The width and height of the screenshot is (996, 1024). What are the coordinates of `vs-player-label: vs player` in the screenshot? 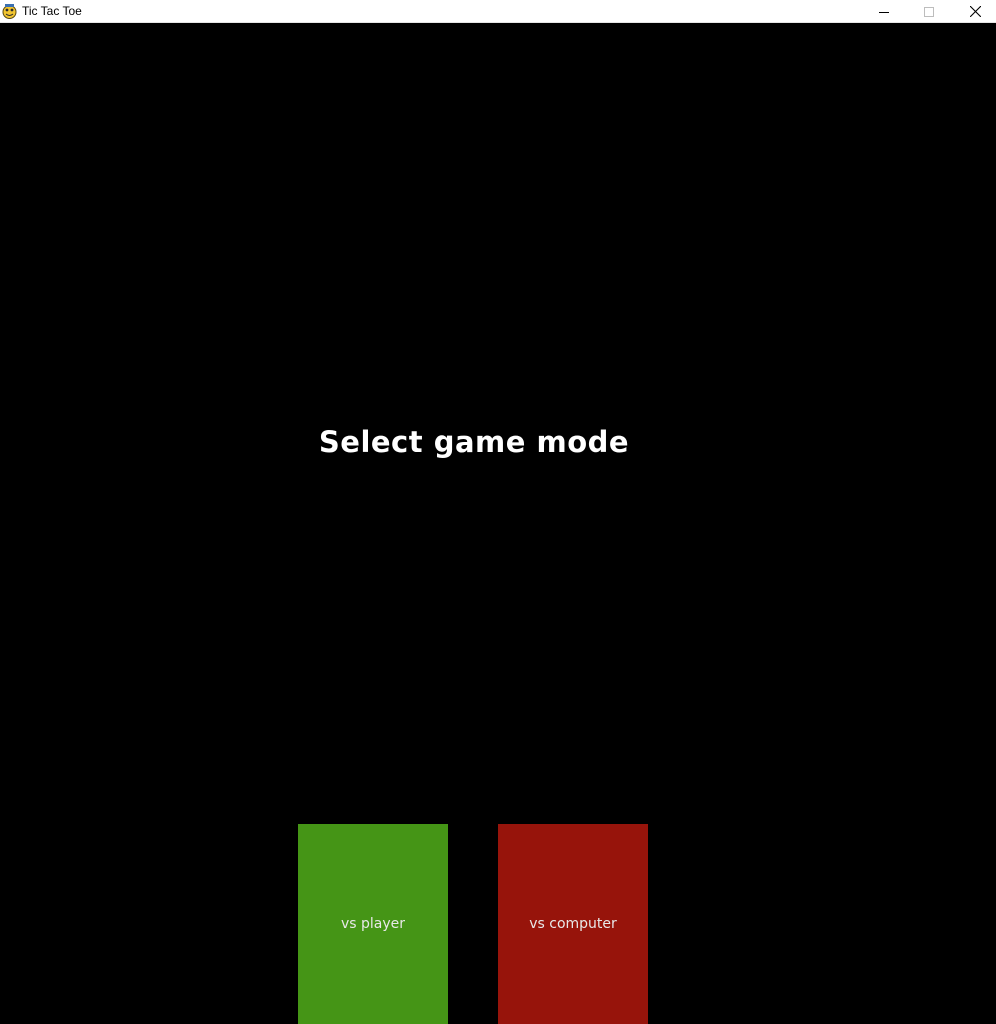 It's located at (373, 924).